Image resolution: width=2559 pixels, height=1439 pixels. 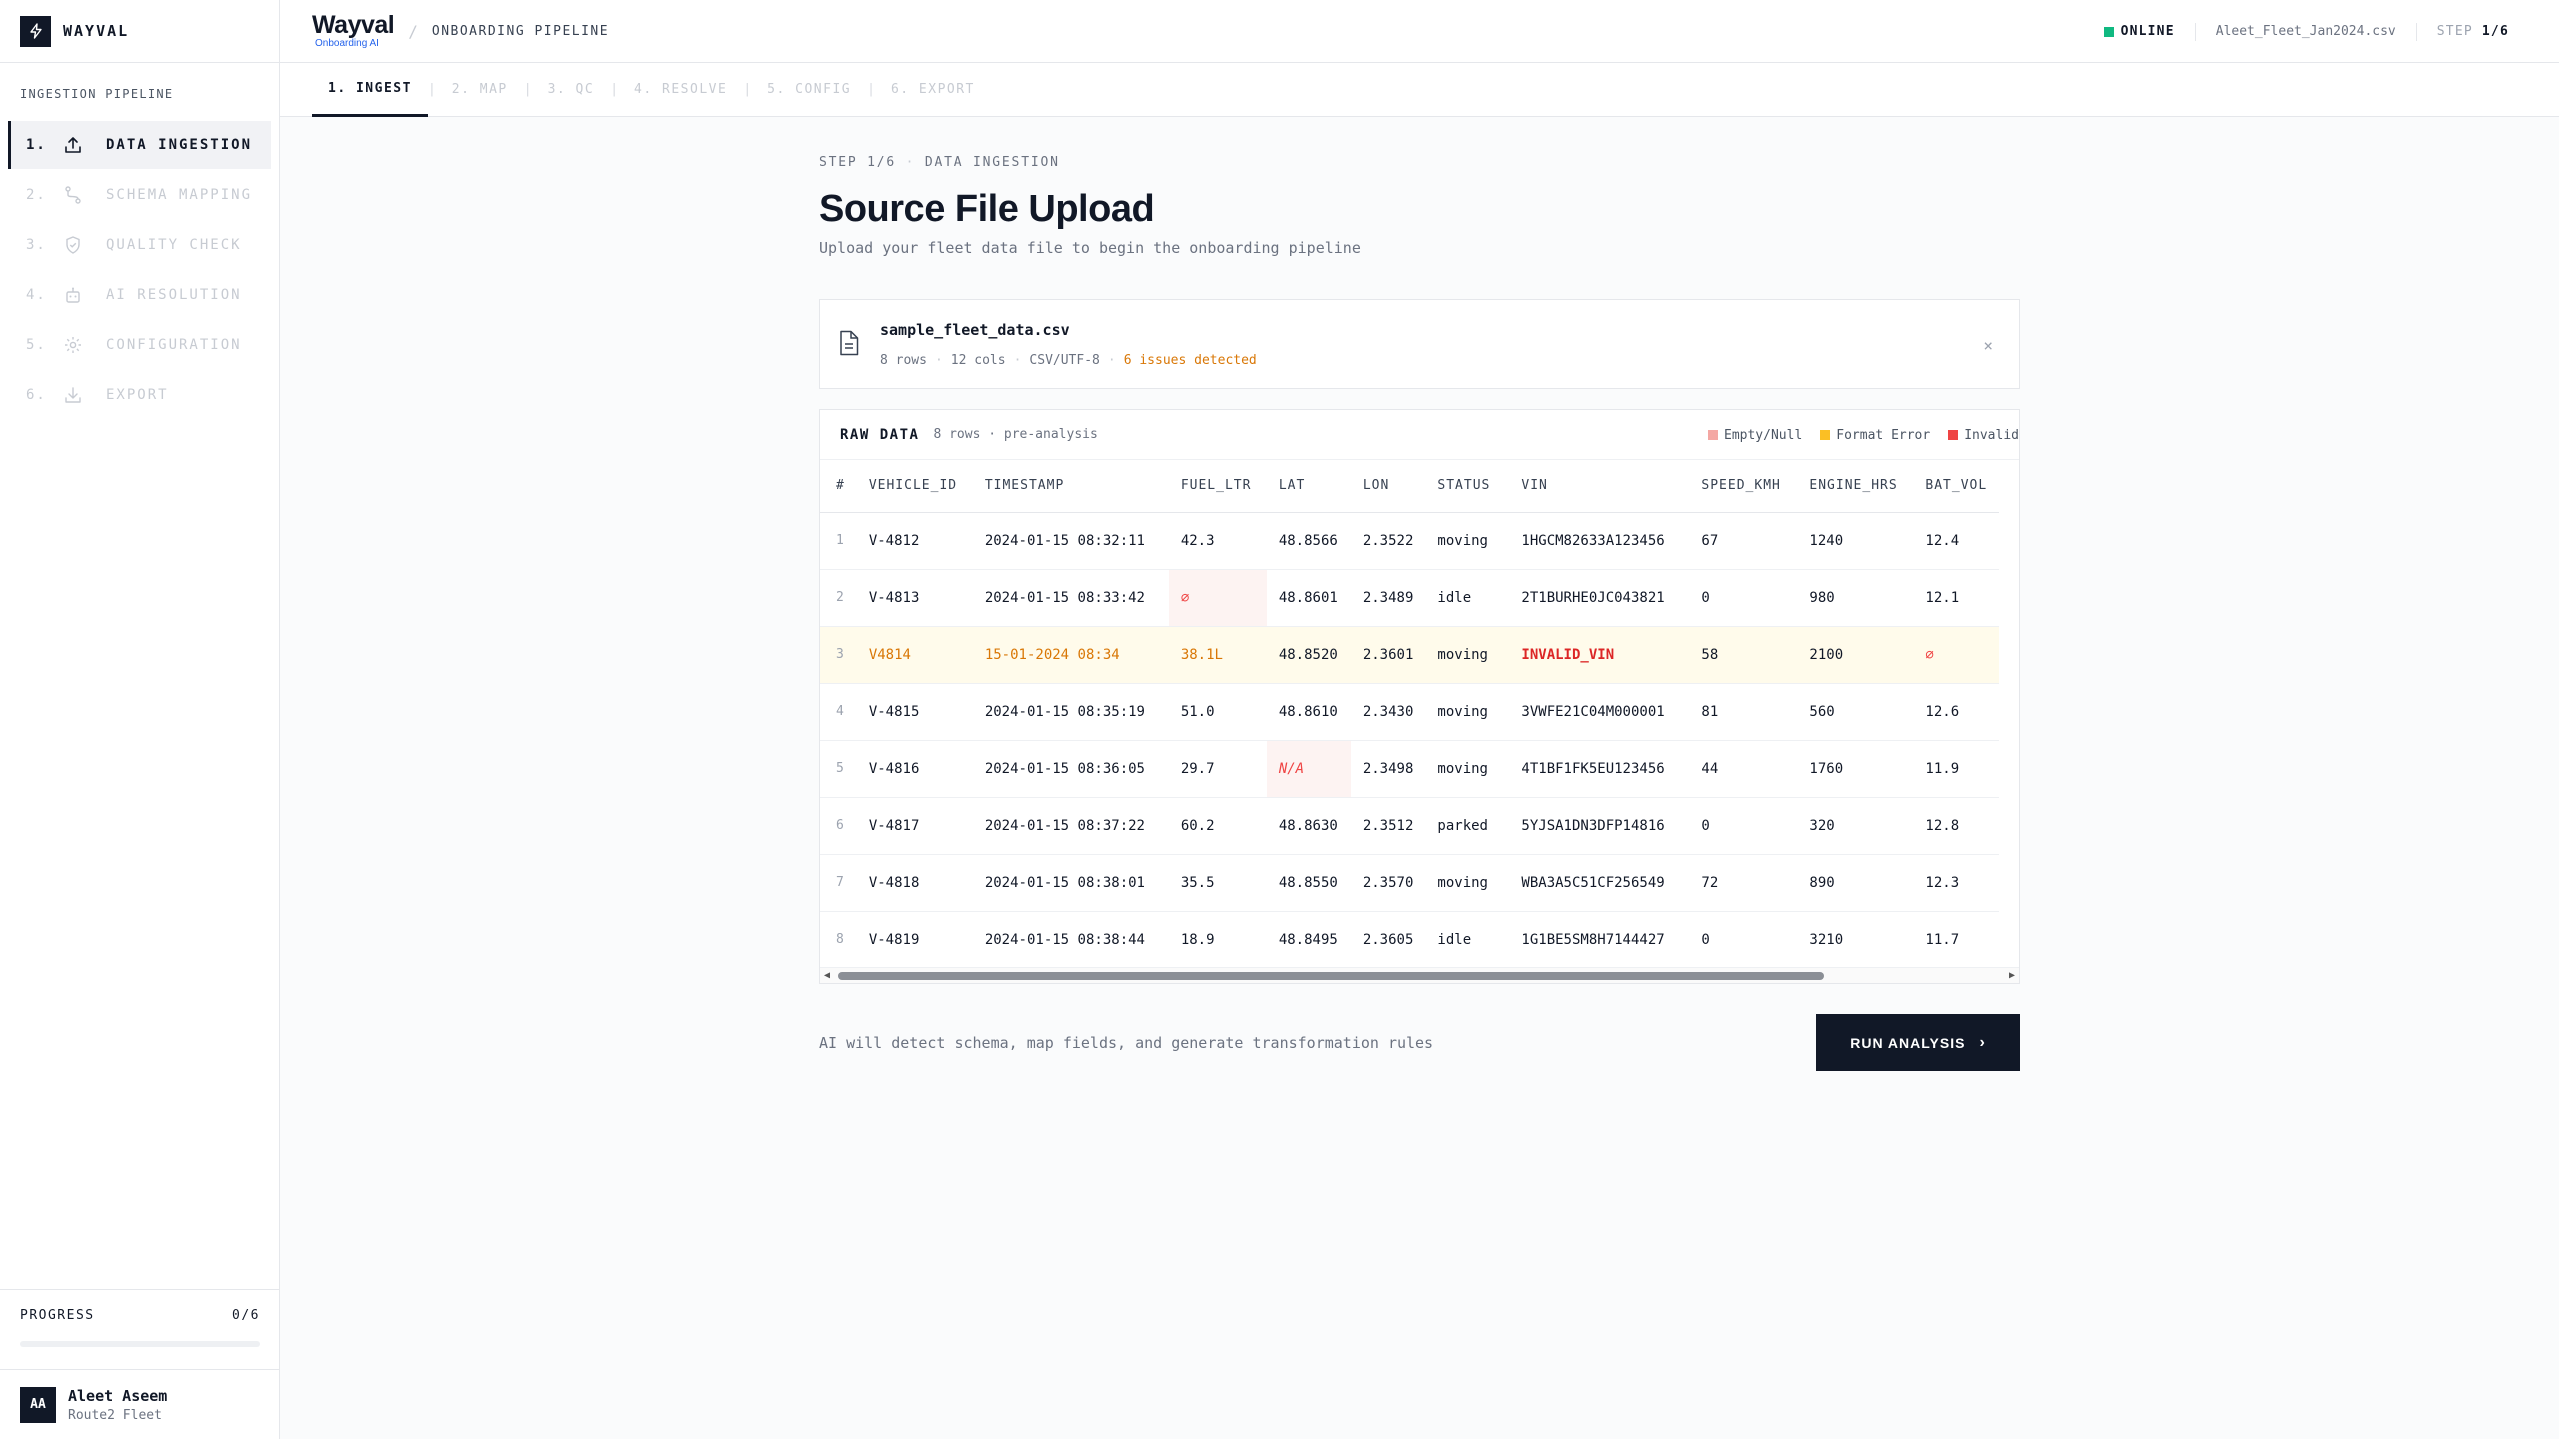 What do you see at coordinates (96, 31) in the screenshot?
I see `brand-name: WAYVAL` at bounding box center [96, 31].